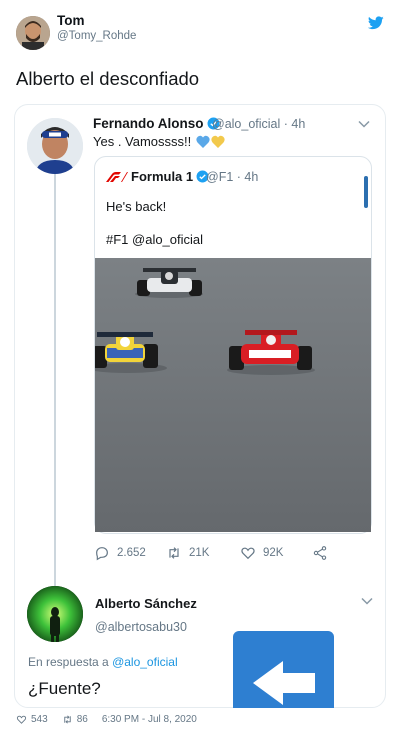  Describe the element at coordinates (131, 553) in the screenshot. I see `reply-count: 2.652` at that location.